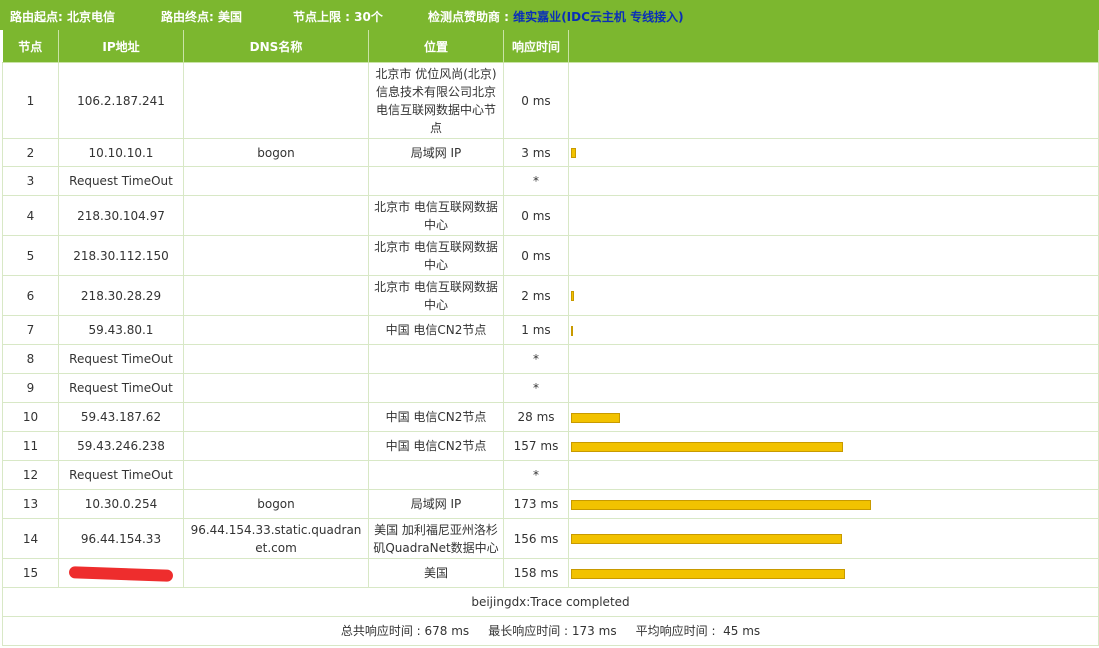 The width and height of the screenshot is (1099, 648). What do you see at coordinates (30, 295) in the screenshot?
I see `node-cell: 6` at bounding box center [30, 295].